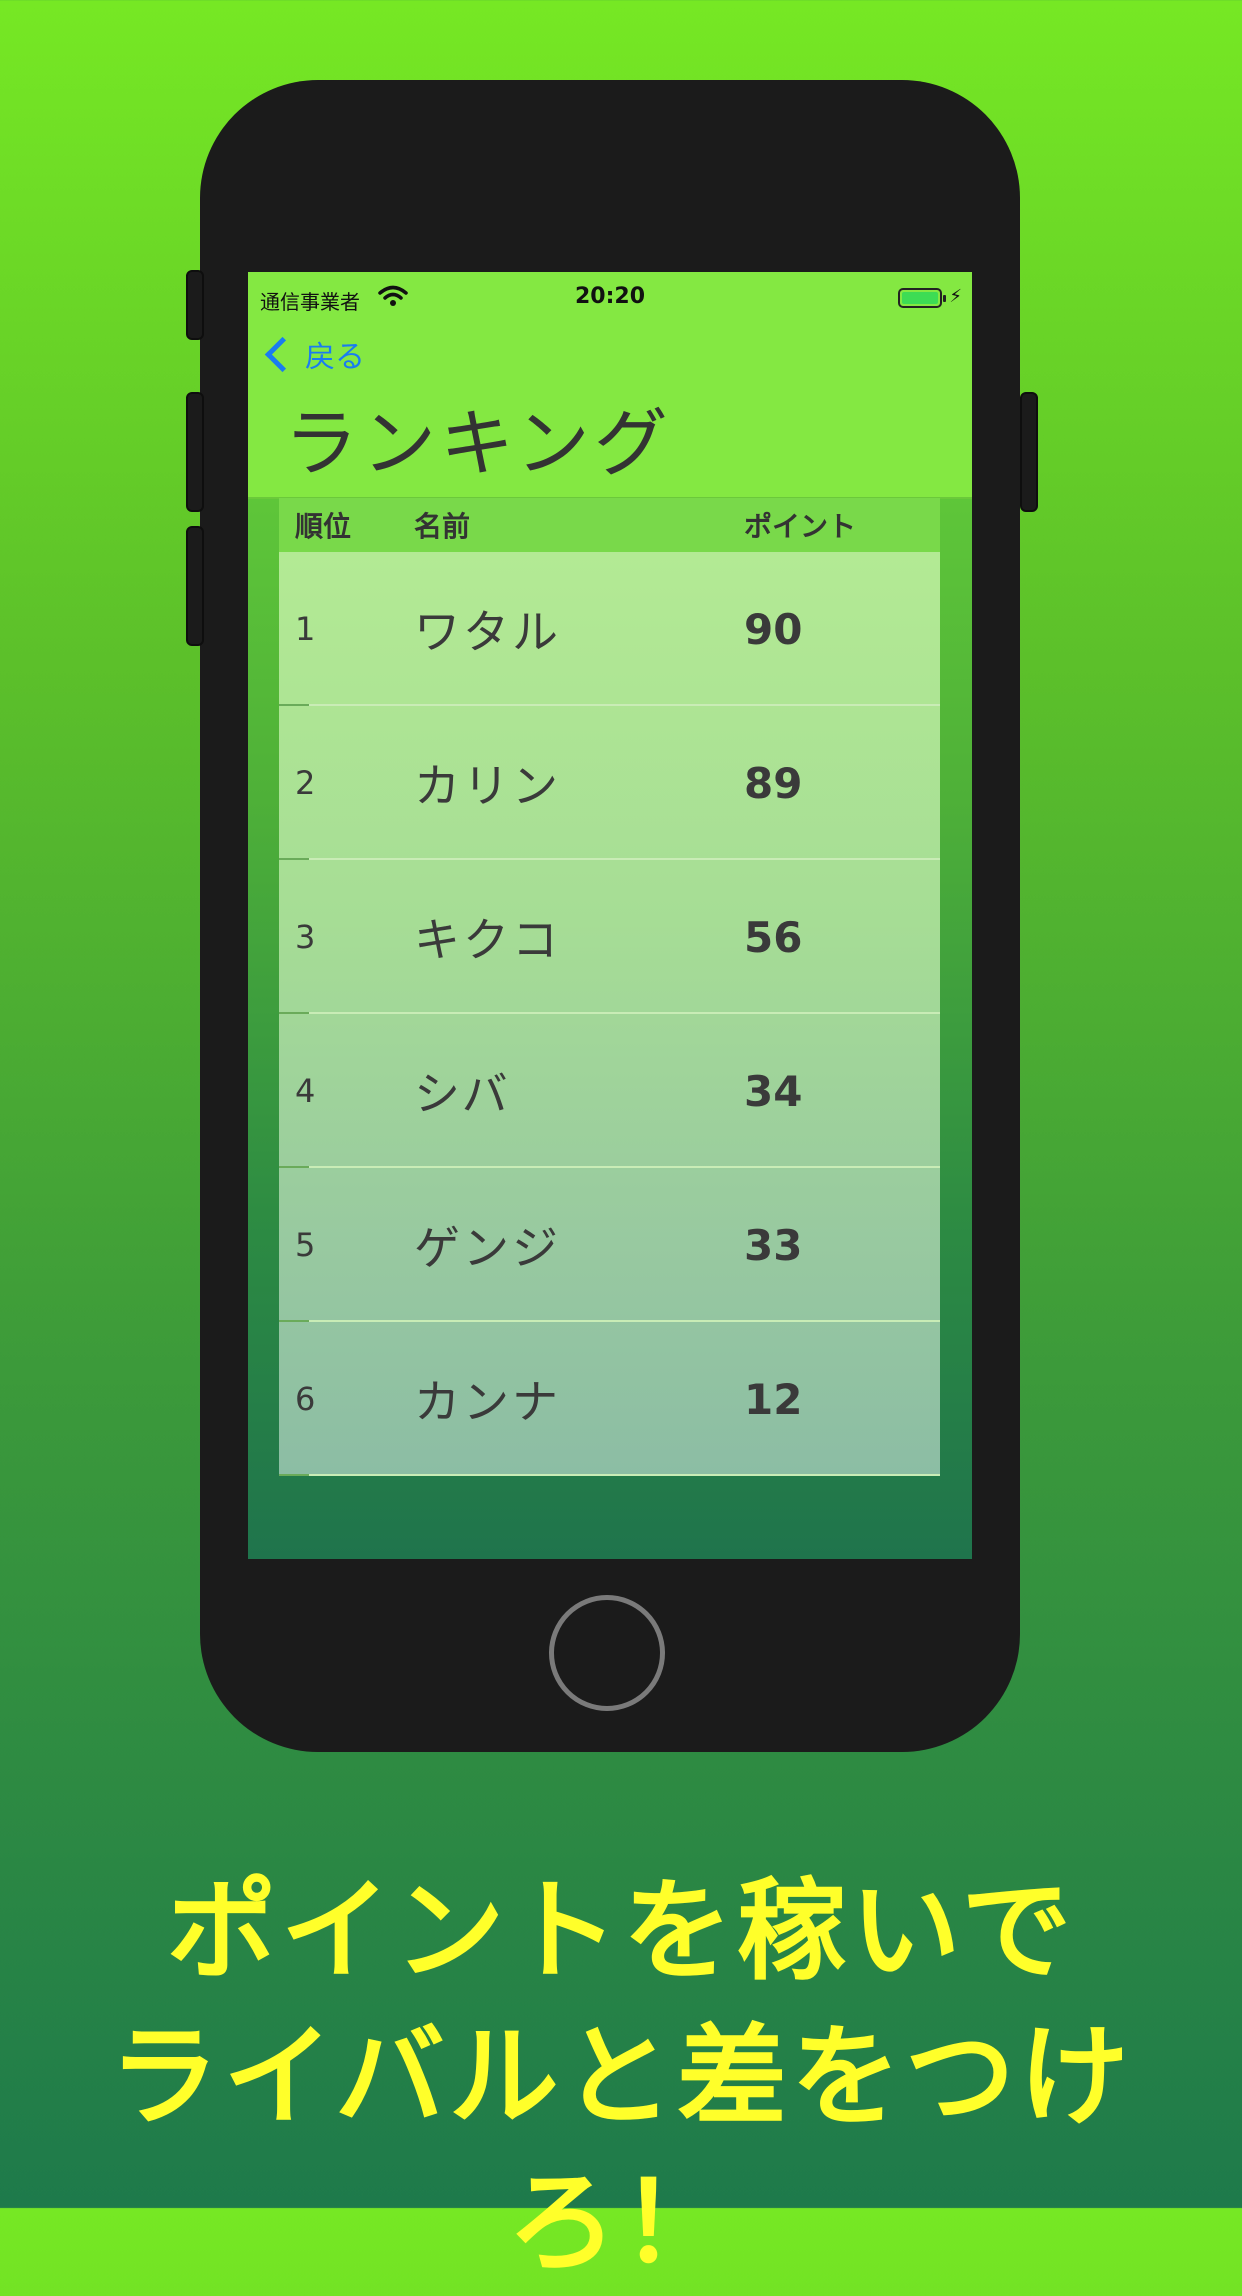  What do you see at coordinates (609, 1091) in the screenshot?
I see `table-row: 4 シバ 34` at bounding box center [609, 1091].